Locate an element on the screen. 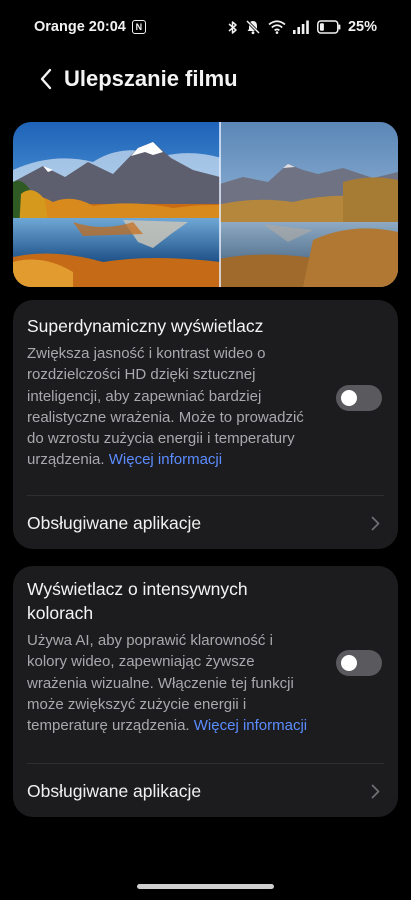 This screenshot has width=411, height=900. home-indicator is located at coordinates (205, 886).